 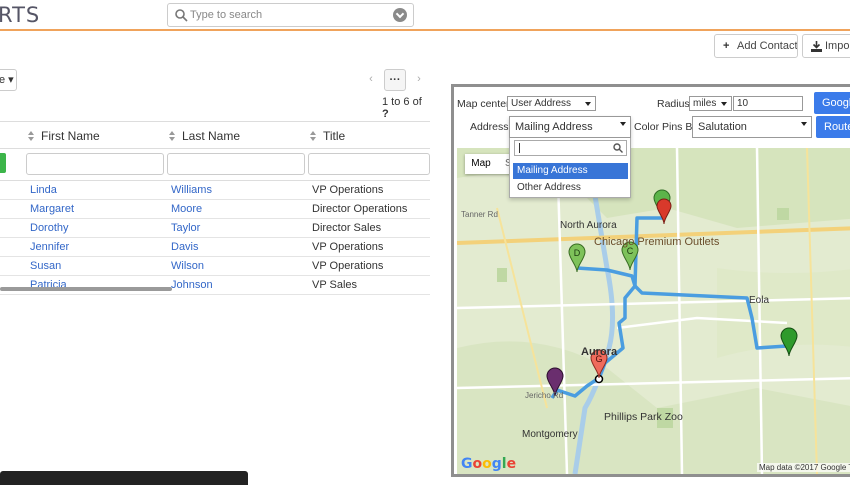 What do you see at coordinates (768, 103) in the screenshot?
I see `radius-input: 10` at bounding box center [768, 103].